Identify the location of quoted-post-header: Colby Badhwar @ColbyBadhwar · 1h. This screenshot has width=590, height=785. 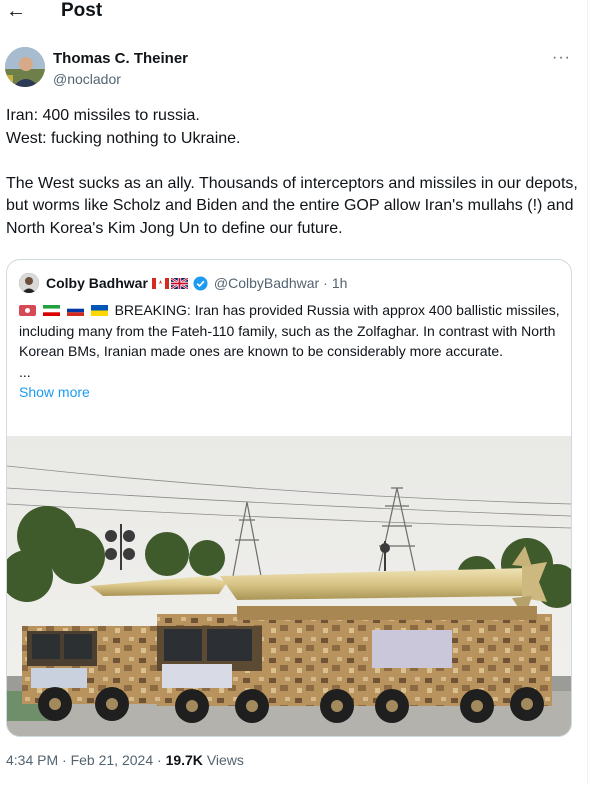
(183, 283).